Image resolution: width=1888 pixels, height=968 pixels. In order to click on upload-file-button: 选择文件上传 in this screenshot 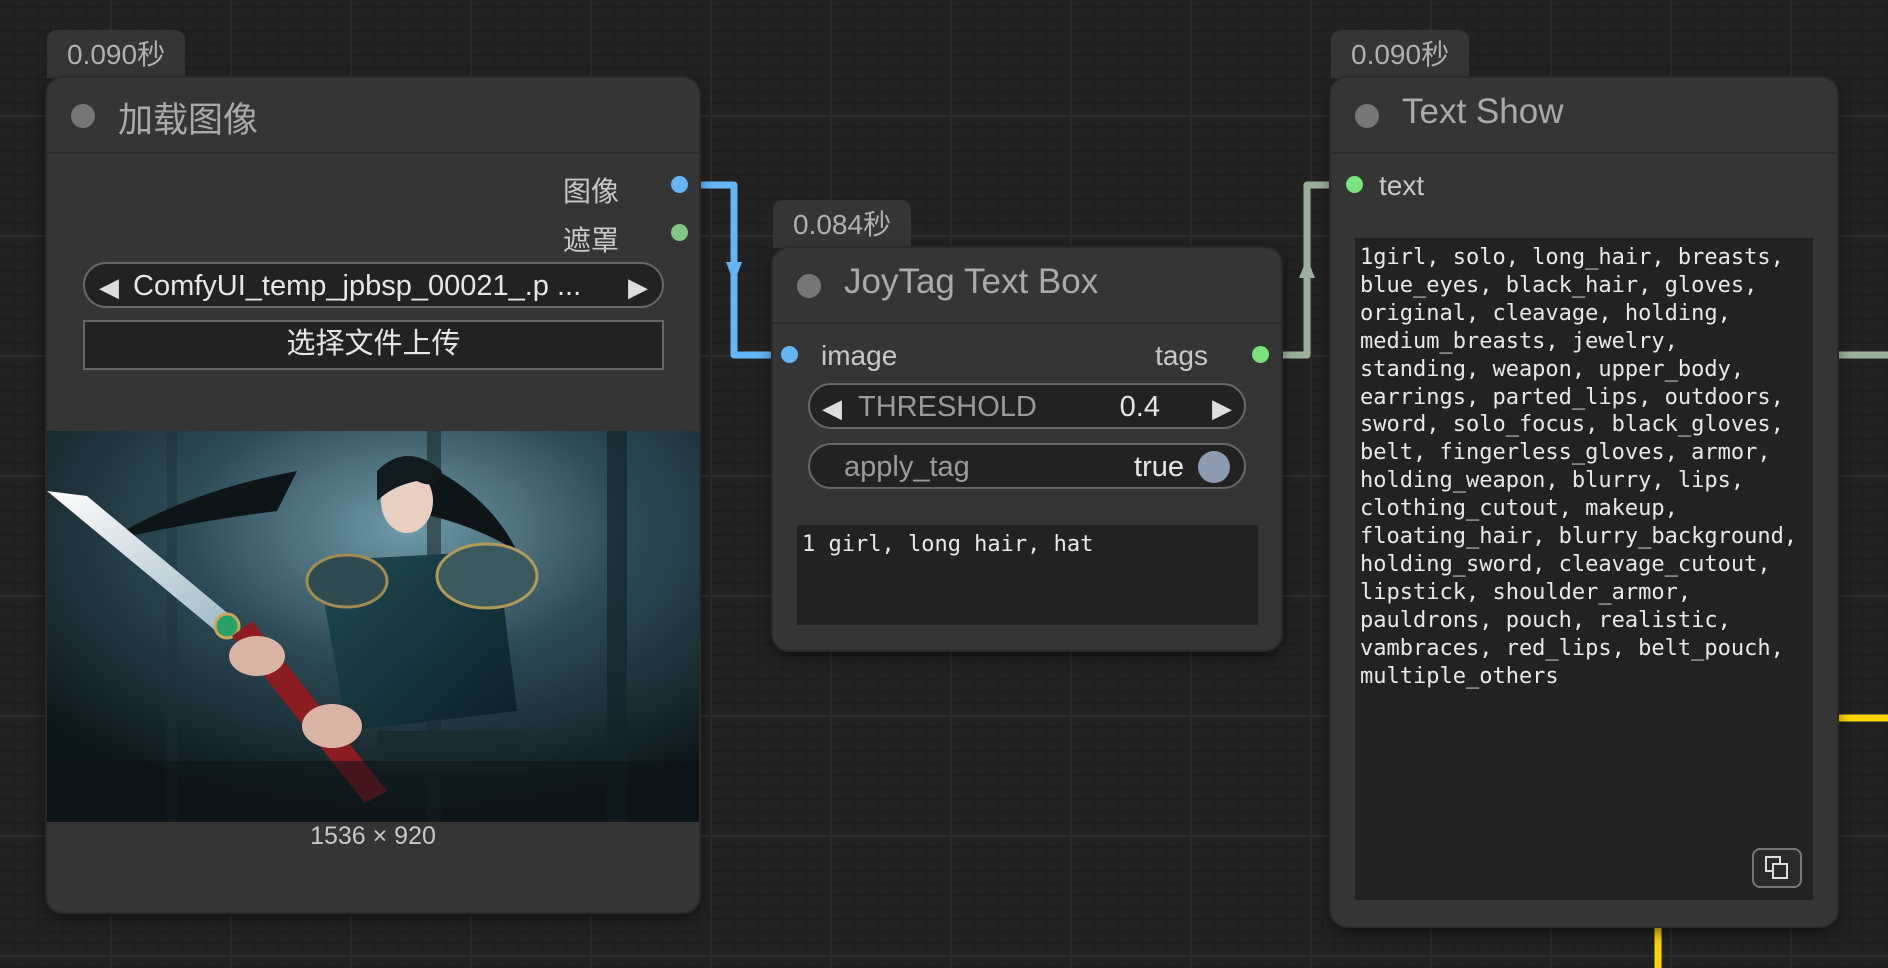, I will do `click(373, 345)`.